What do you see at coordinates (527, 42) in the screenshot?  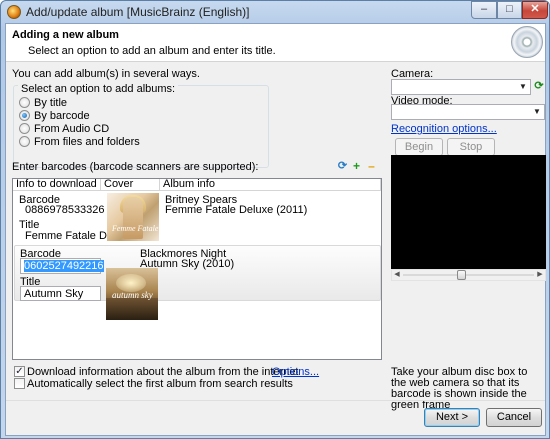 I see `disc-icon` at bounding box center [527, 42].